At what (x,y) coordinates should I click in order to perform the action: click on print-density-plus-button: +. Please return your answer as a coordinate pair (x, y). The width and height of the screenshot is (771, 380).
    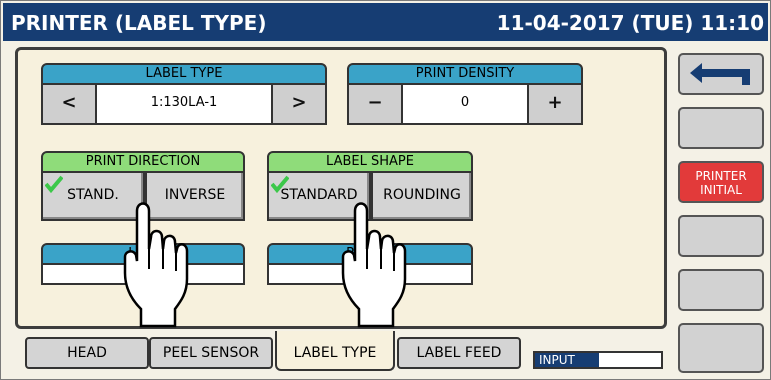
    Looking at the image, I should click on (554, 104).